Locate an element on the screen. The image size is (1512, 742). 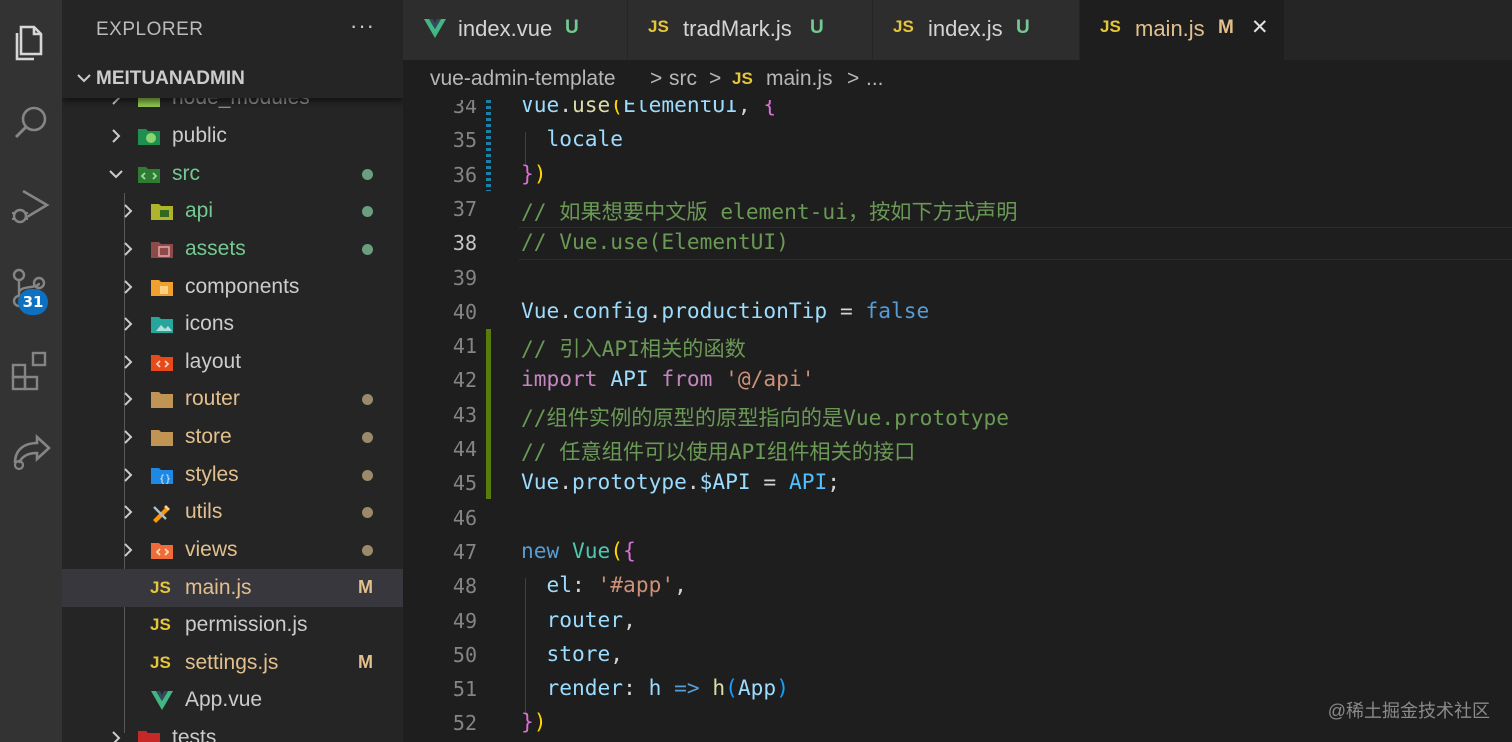
tree-item-store: store is located at coordinates (232, 437).